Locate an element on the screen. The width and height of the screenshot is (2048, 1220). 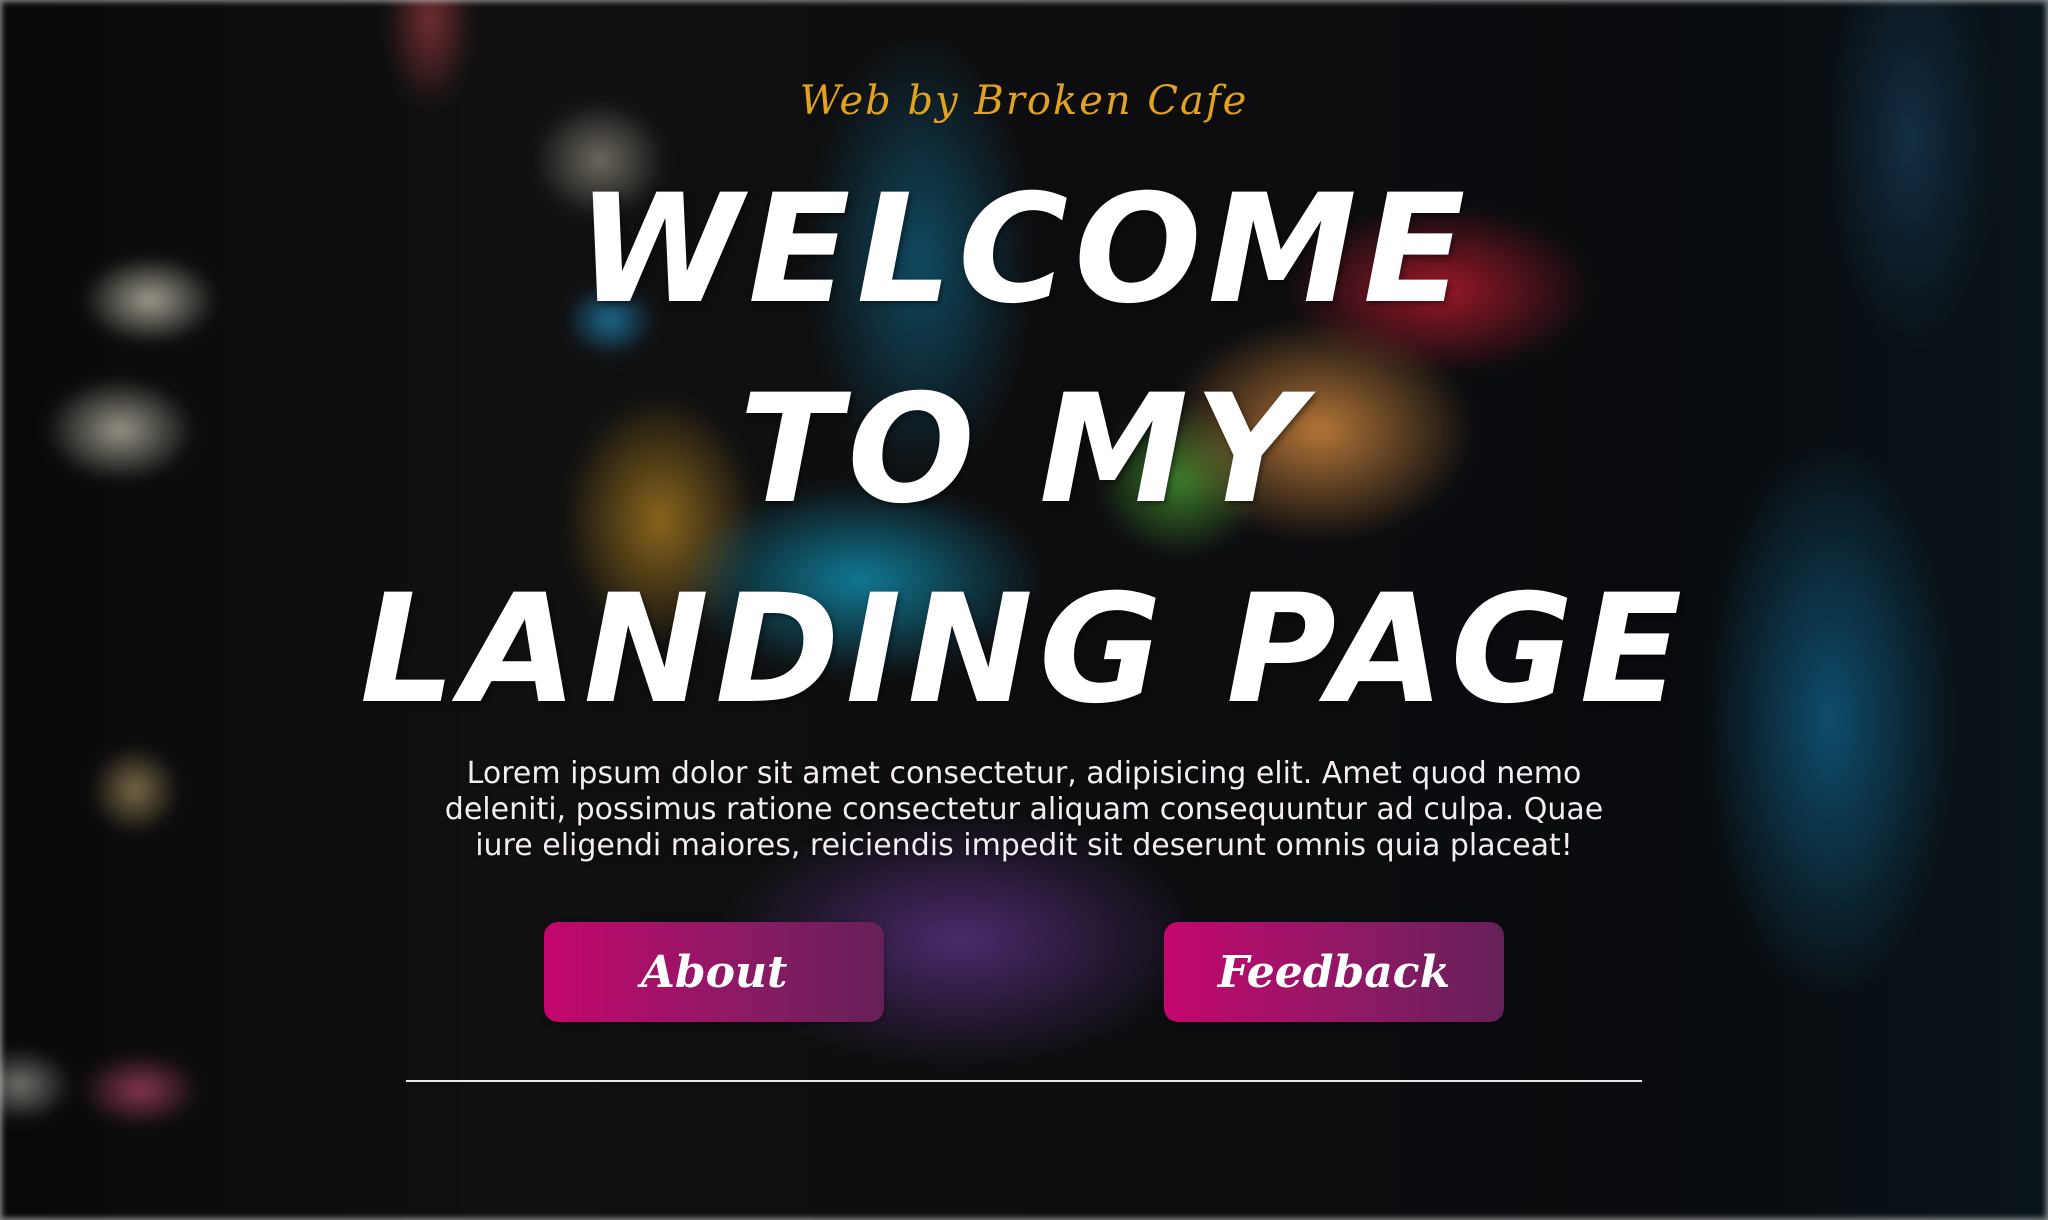
headline-line: Welcome is located at coordinates (1024, 250).